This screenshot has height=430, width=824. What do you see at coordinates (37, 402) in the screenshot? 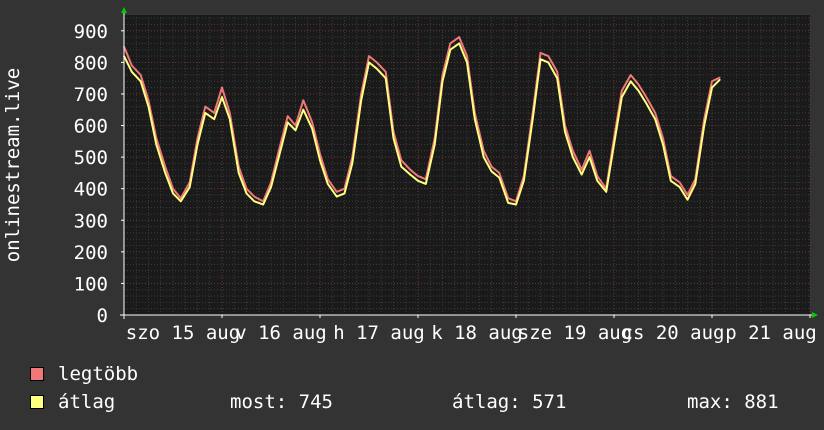
I see `legend-avg-swatch` at bounding box center [37, 402].